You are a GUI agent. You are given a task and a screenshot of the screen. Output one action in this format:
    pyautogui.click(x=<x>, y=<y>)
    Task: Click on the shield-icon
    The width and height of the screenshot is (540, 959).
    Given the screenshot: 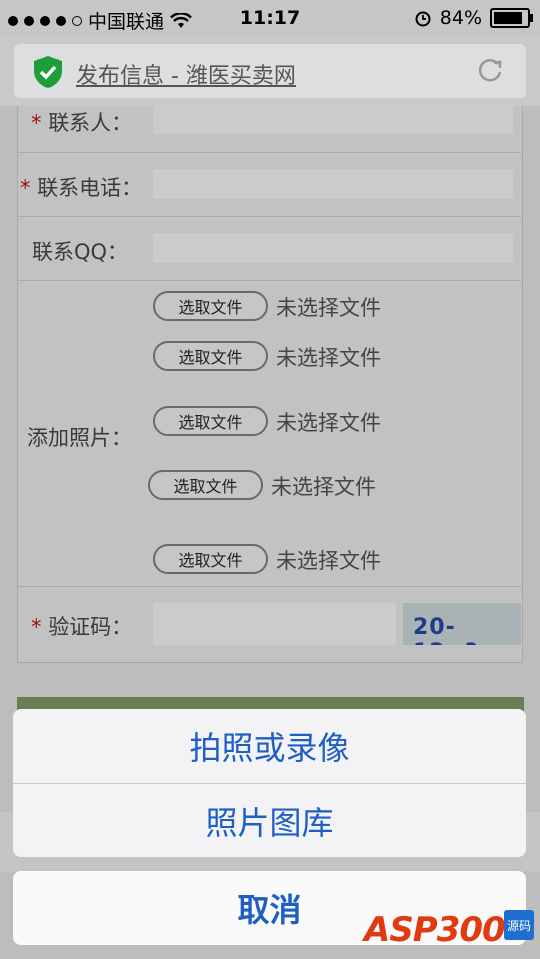 What is the action you would take?
    pyautogui.click(x=48, y=72)
    